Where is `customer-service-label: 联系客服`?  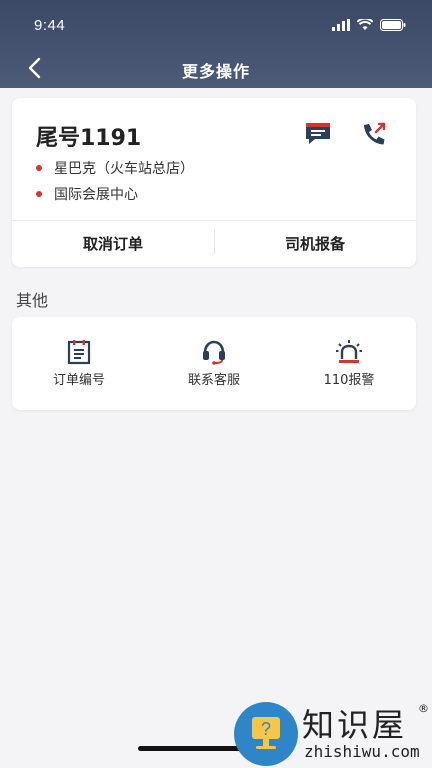 customer-service-label: 联系客服 is located at coordinates (213, 380).